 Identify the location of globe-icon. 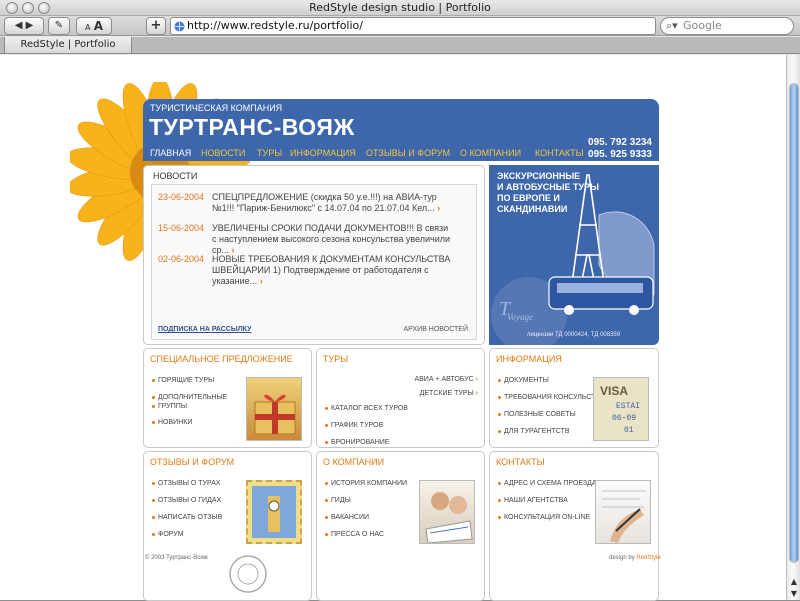
(179, 26).